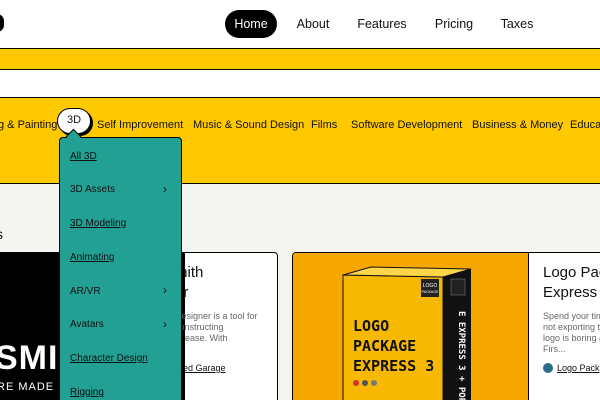  I want to click on menu-item-ar-vr: AR/VR, so click(122, 291).